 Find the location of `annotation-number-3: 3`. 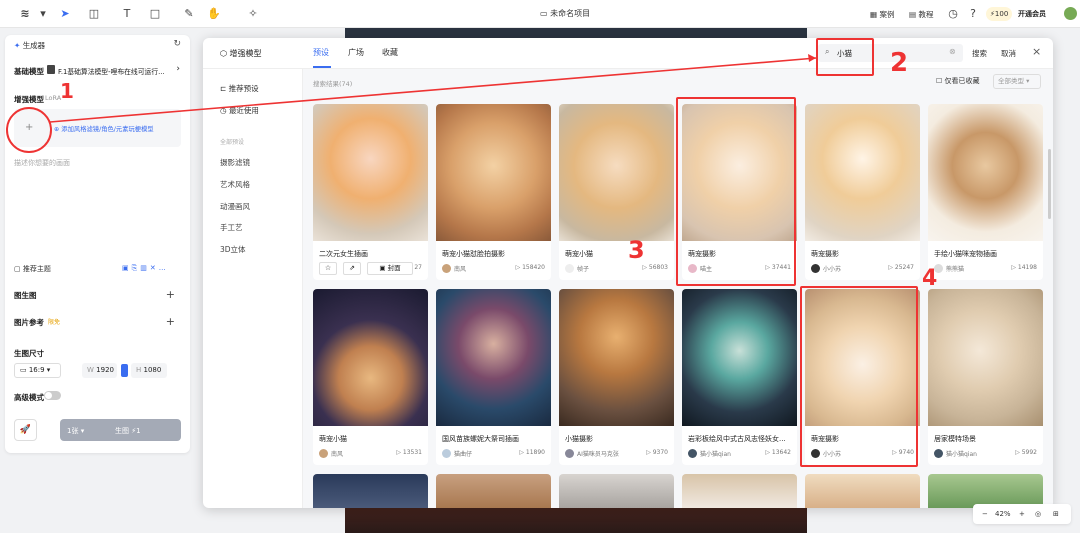

annotation-number-3: 3 is located at coordinates (636, 250).